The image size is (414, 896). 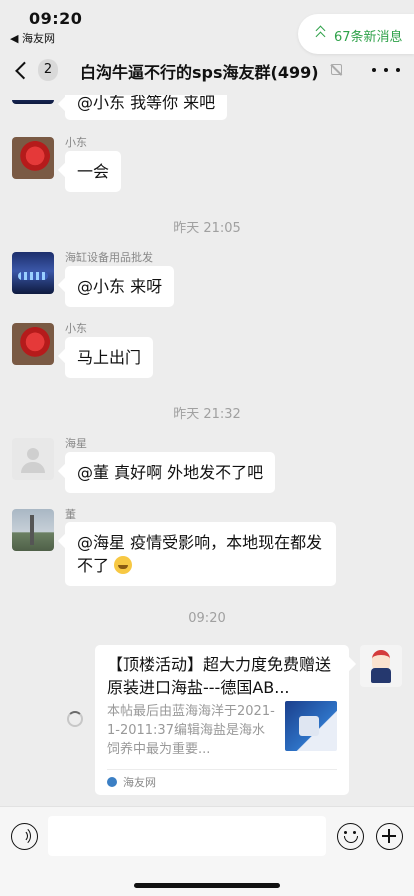 What do you see at coordinates (32, 38) in the screenshot?
I see `back-to-app-link: ◀ 海友网` at bounding box center [32, 38].